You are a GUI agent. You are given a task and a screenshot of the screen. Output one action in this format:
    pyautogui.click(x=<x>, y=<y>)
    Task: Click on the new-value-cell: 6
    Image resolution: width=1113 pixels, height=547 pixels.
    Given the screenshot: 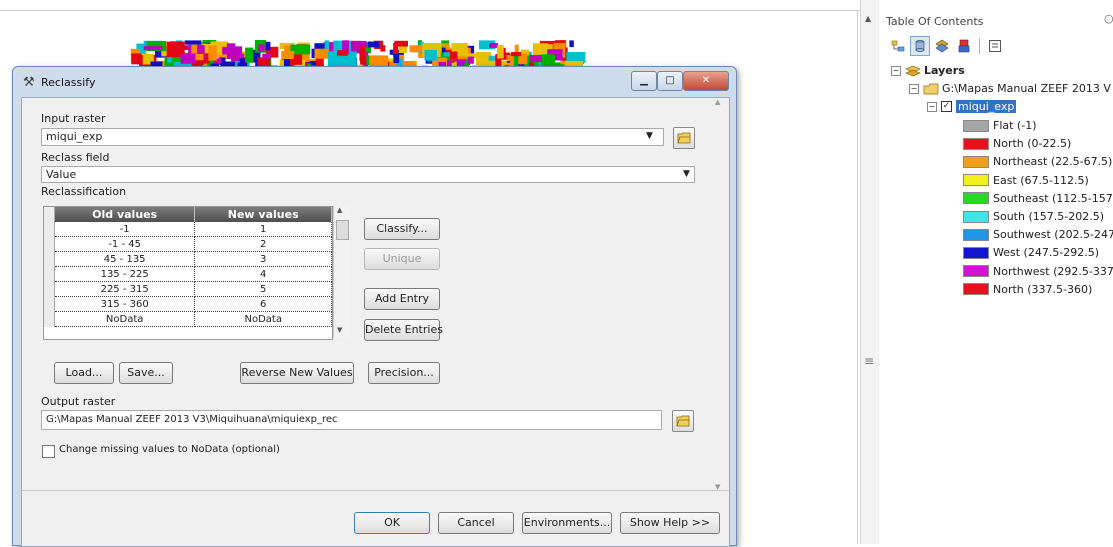 What is the action you would take?
    pyautogui.click(x=263, y=304)
    